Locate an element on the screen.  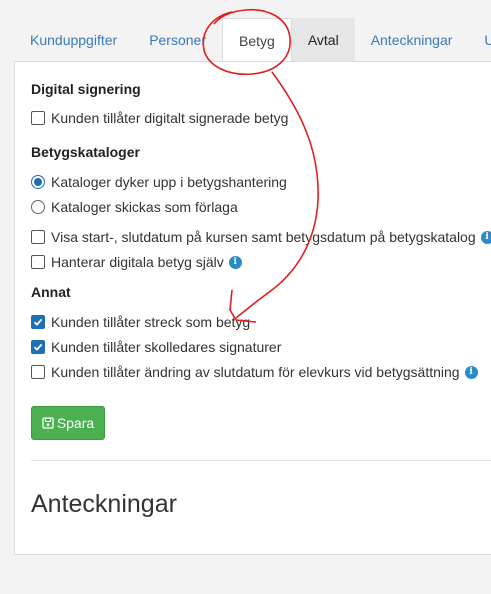
option-digital-grades-self: Hanterar digitala betyg själv i is located at coordinates (136, 262).